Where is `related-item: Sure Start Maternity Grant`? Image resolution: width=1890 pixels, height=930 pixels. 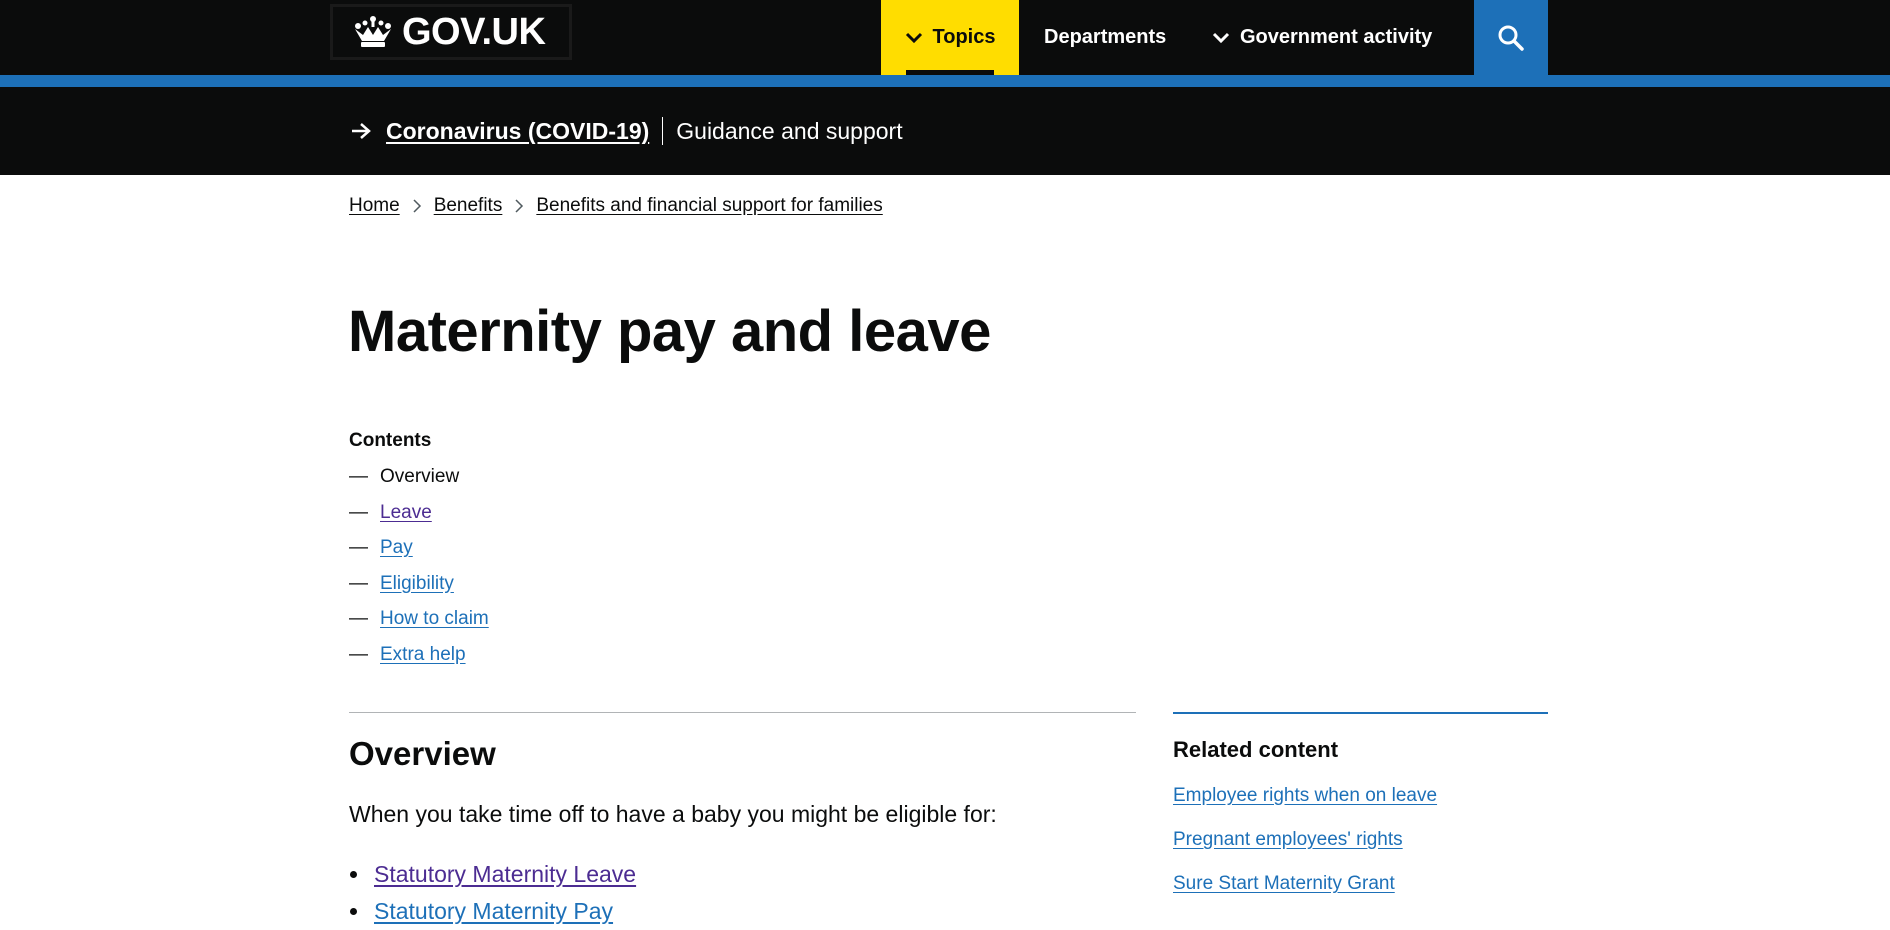
related-item: Sure Start Maternity Grant is located at coordinates (1305, 895).